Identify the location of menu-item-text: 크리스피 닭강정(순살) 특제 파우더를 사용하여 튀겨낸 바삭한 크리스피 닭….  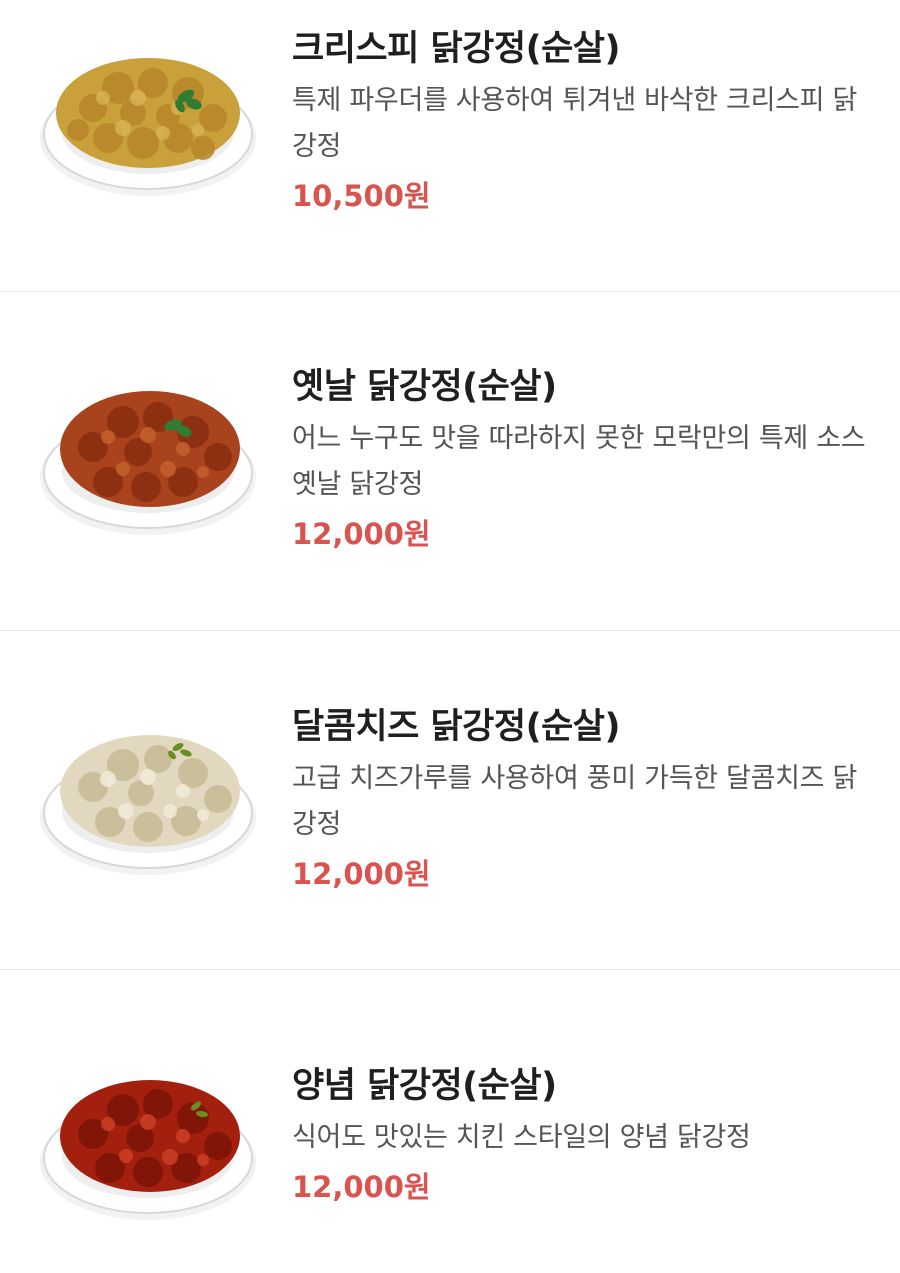
(582, 121).